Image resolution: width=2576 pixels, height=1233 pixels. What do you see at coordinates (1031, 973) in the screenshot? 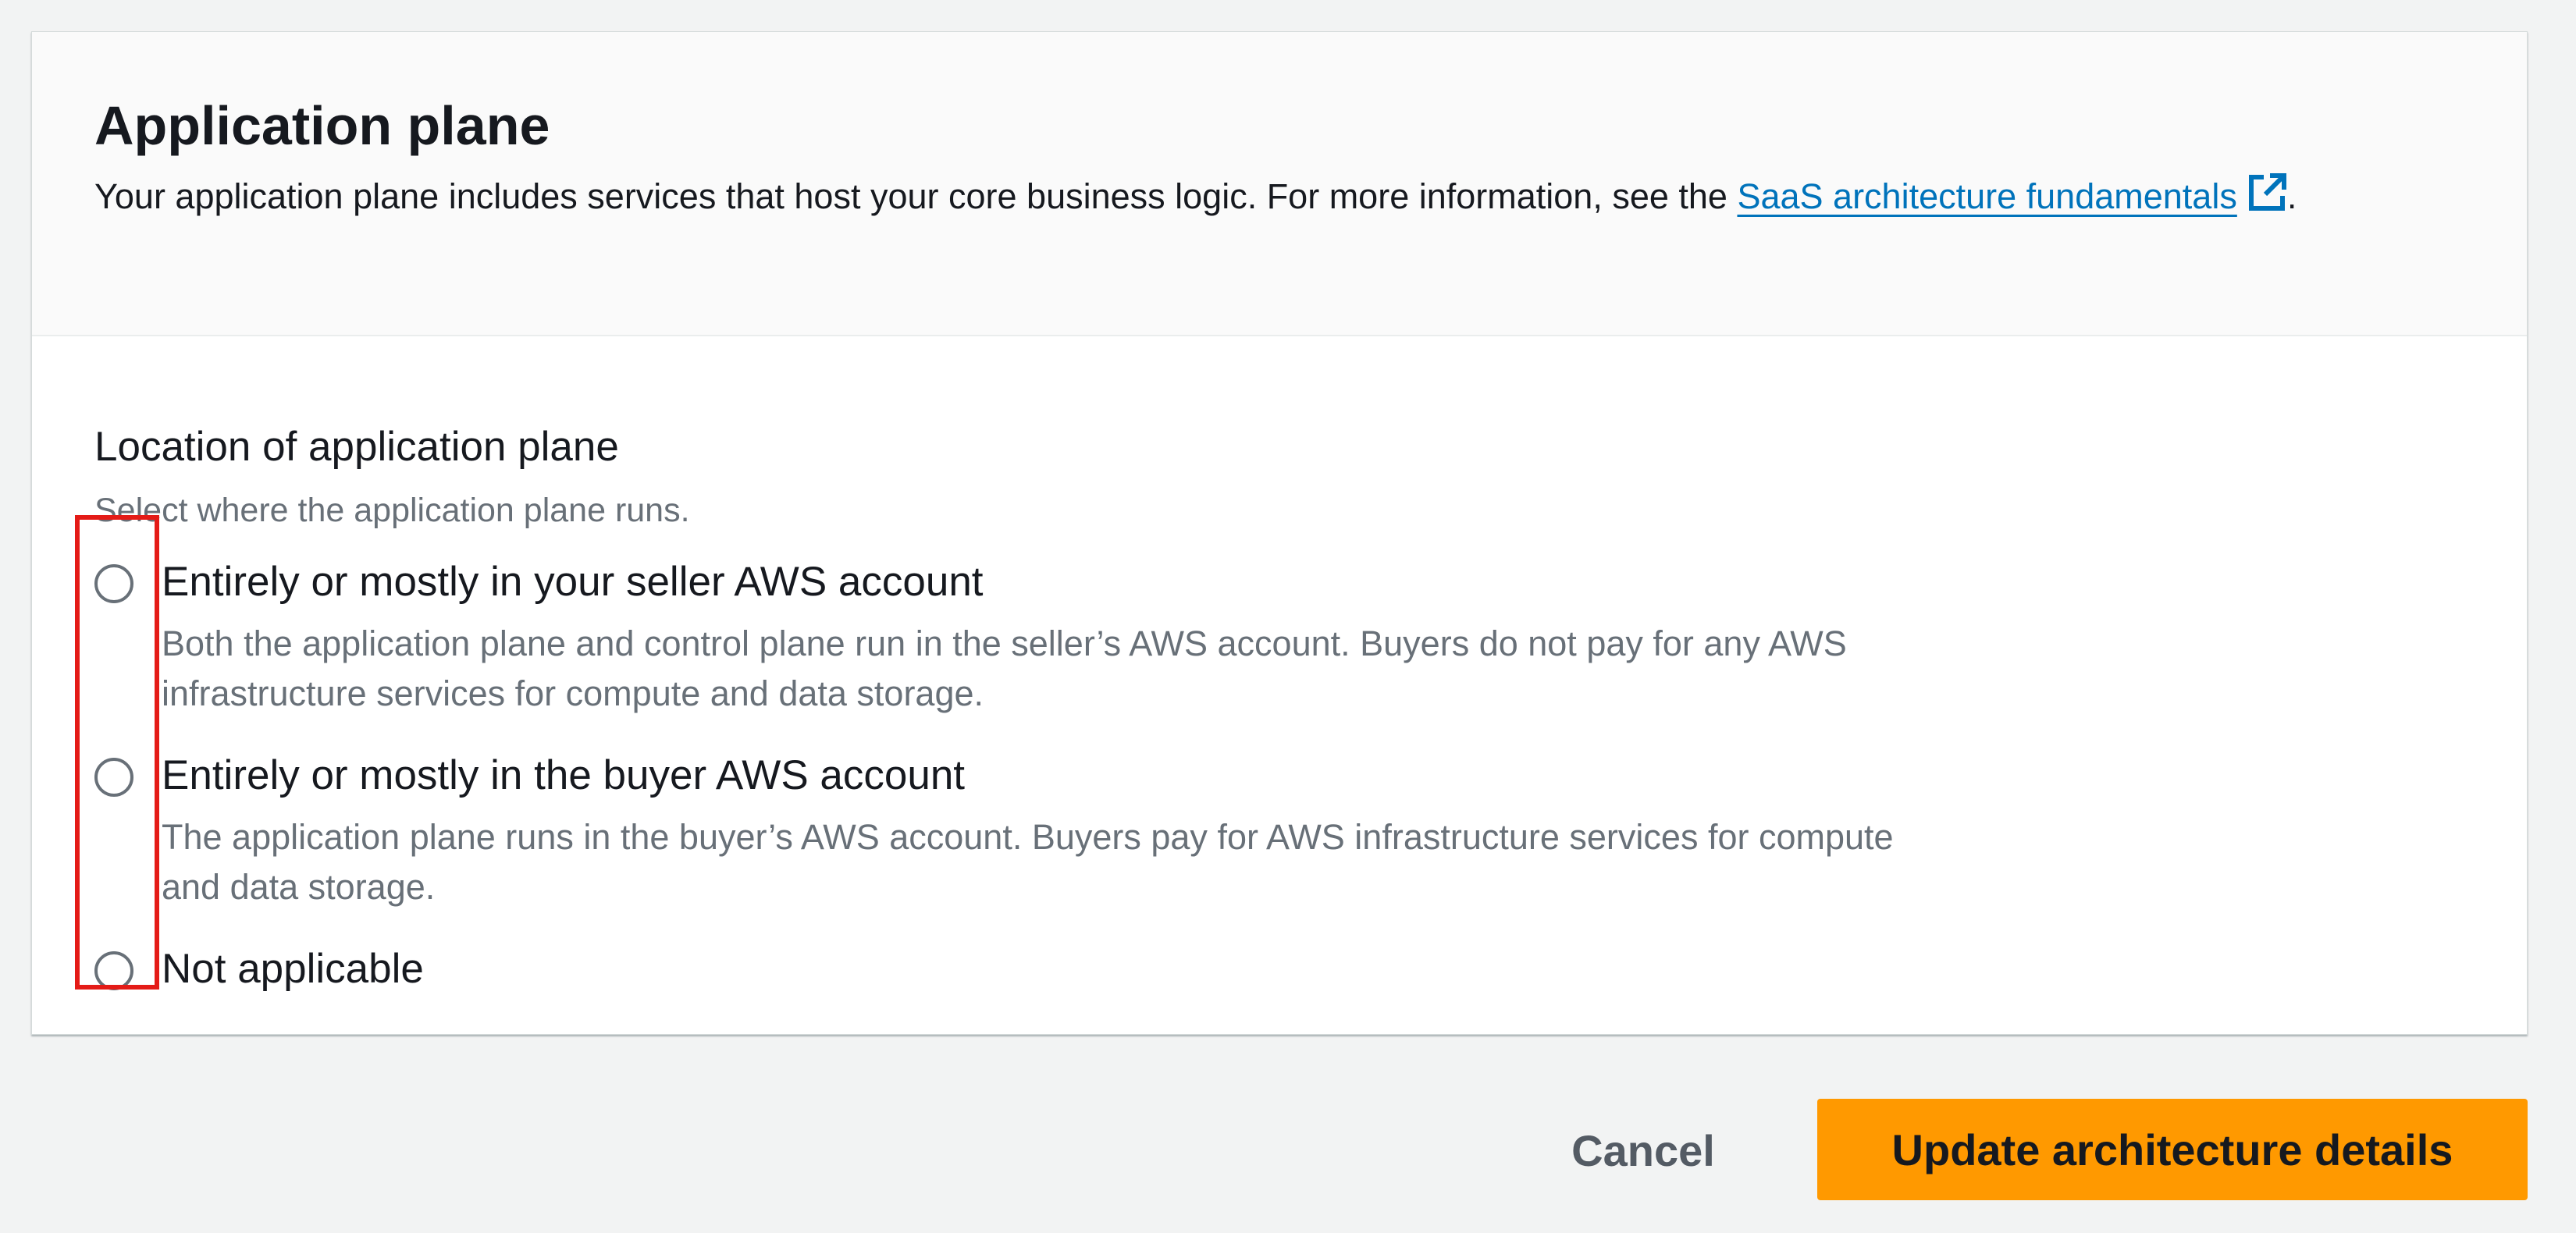
I see `radio-option-not-applicable: Not applicable` at bounding box center [1031, 973].